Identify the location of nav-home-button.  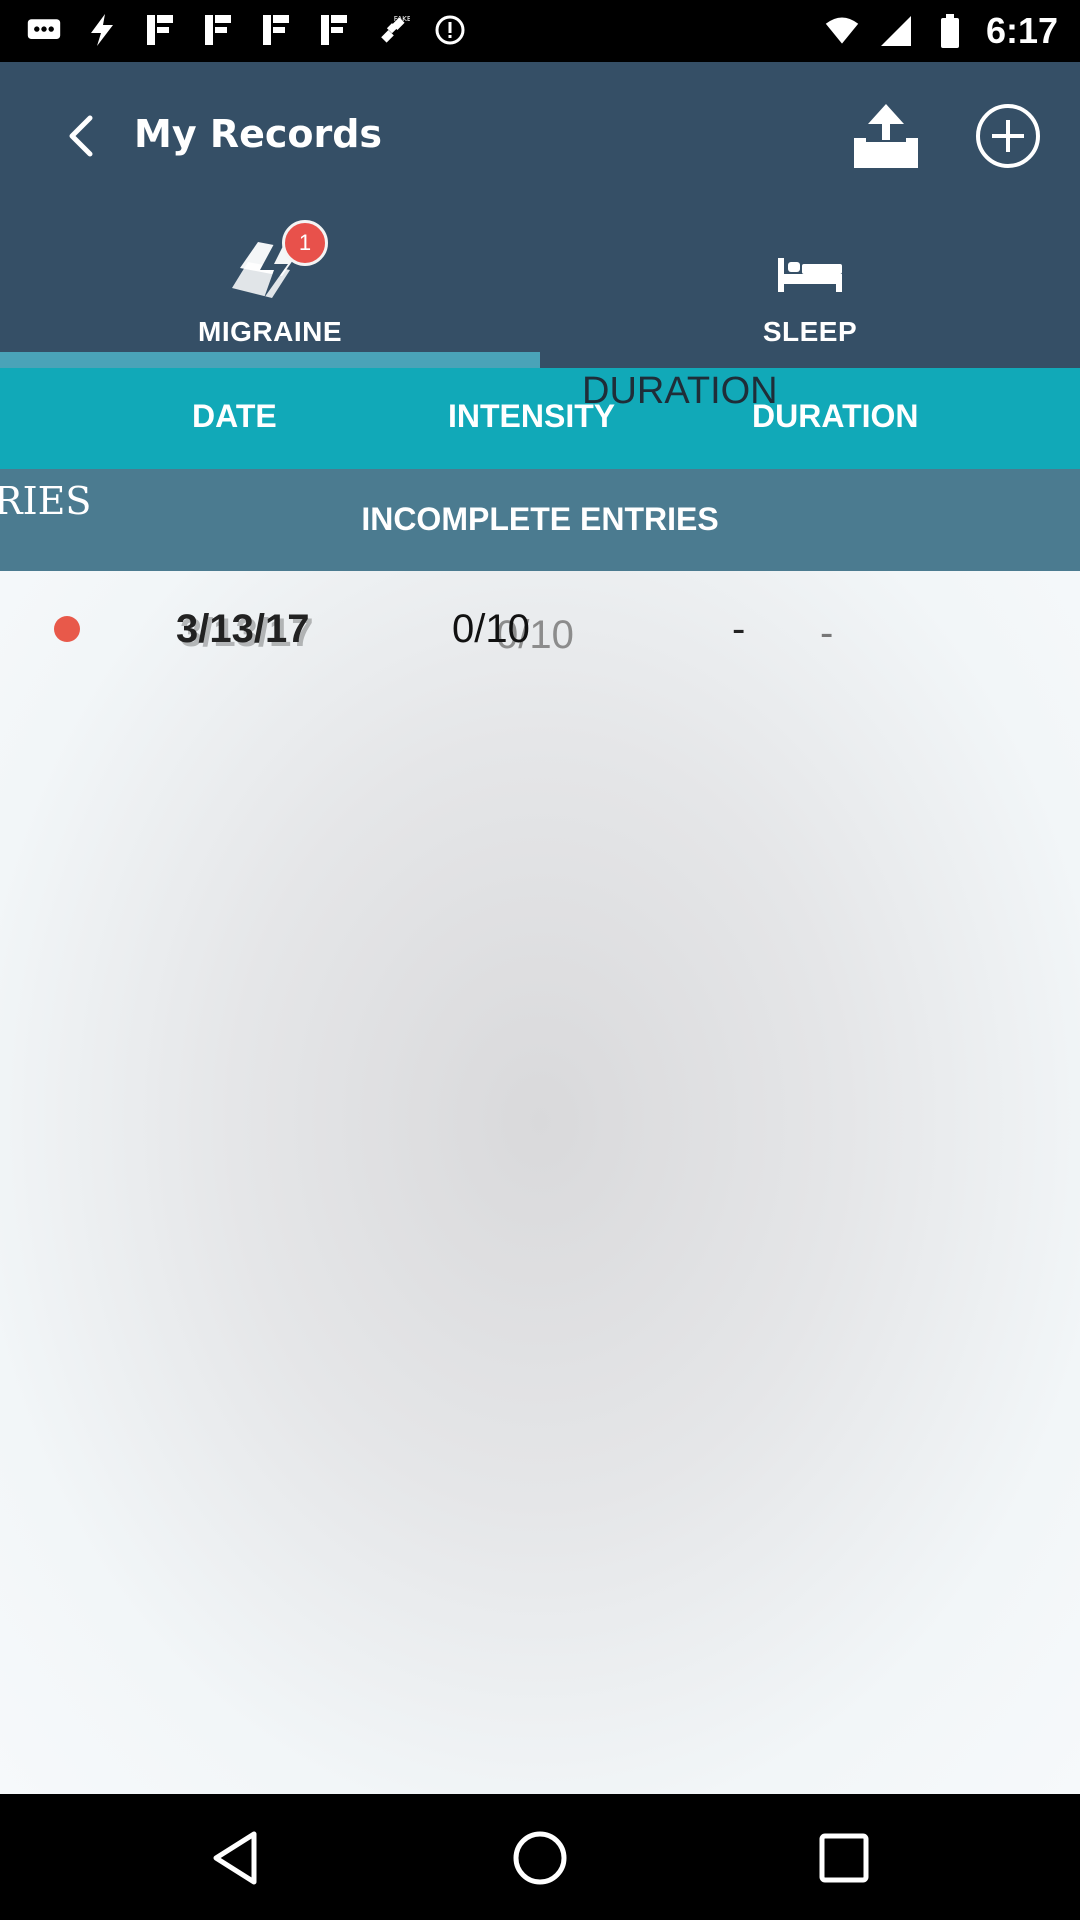
(540, 1858).